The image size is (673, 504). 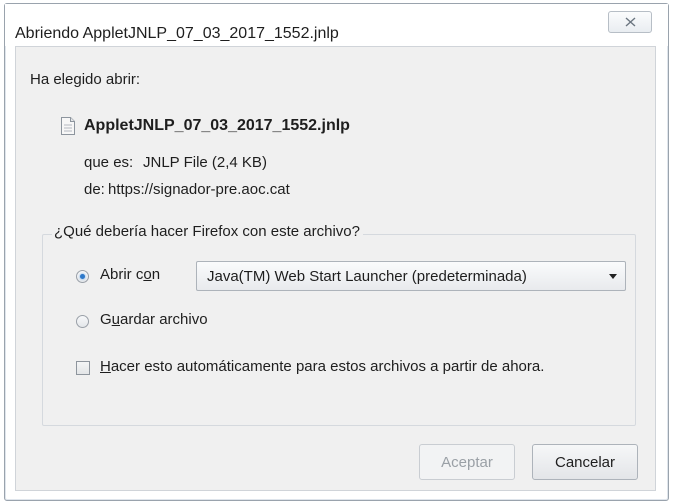 What do you see at coordinates (83, 368) in the screenshot?
I see `auto-action-checkbox` at bounding box center [83, 368].